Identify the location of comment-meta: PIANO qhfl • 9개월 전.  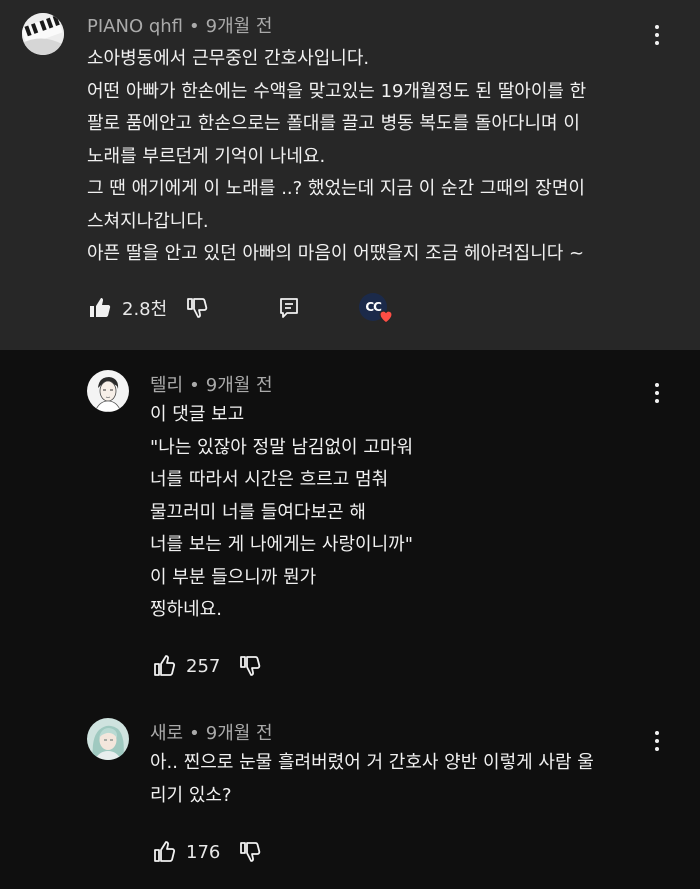
(180, 25).